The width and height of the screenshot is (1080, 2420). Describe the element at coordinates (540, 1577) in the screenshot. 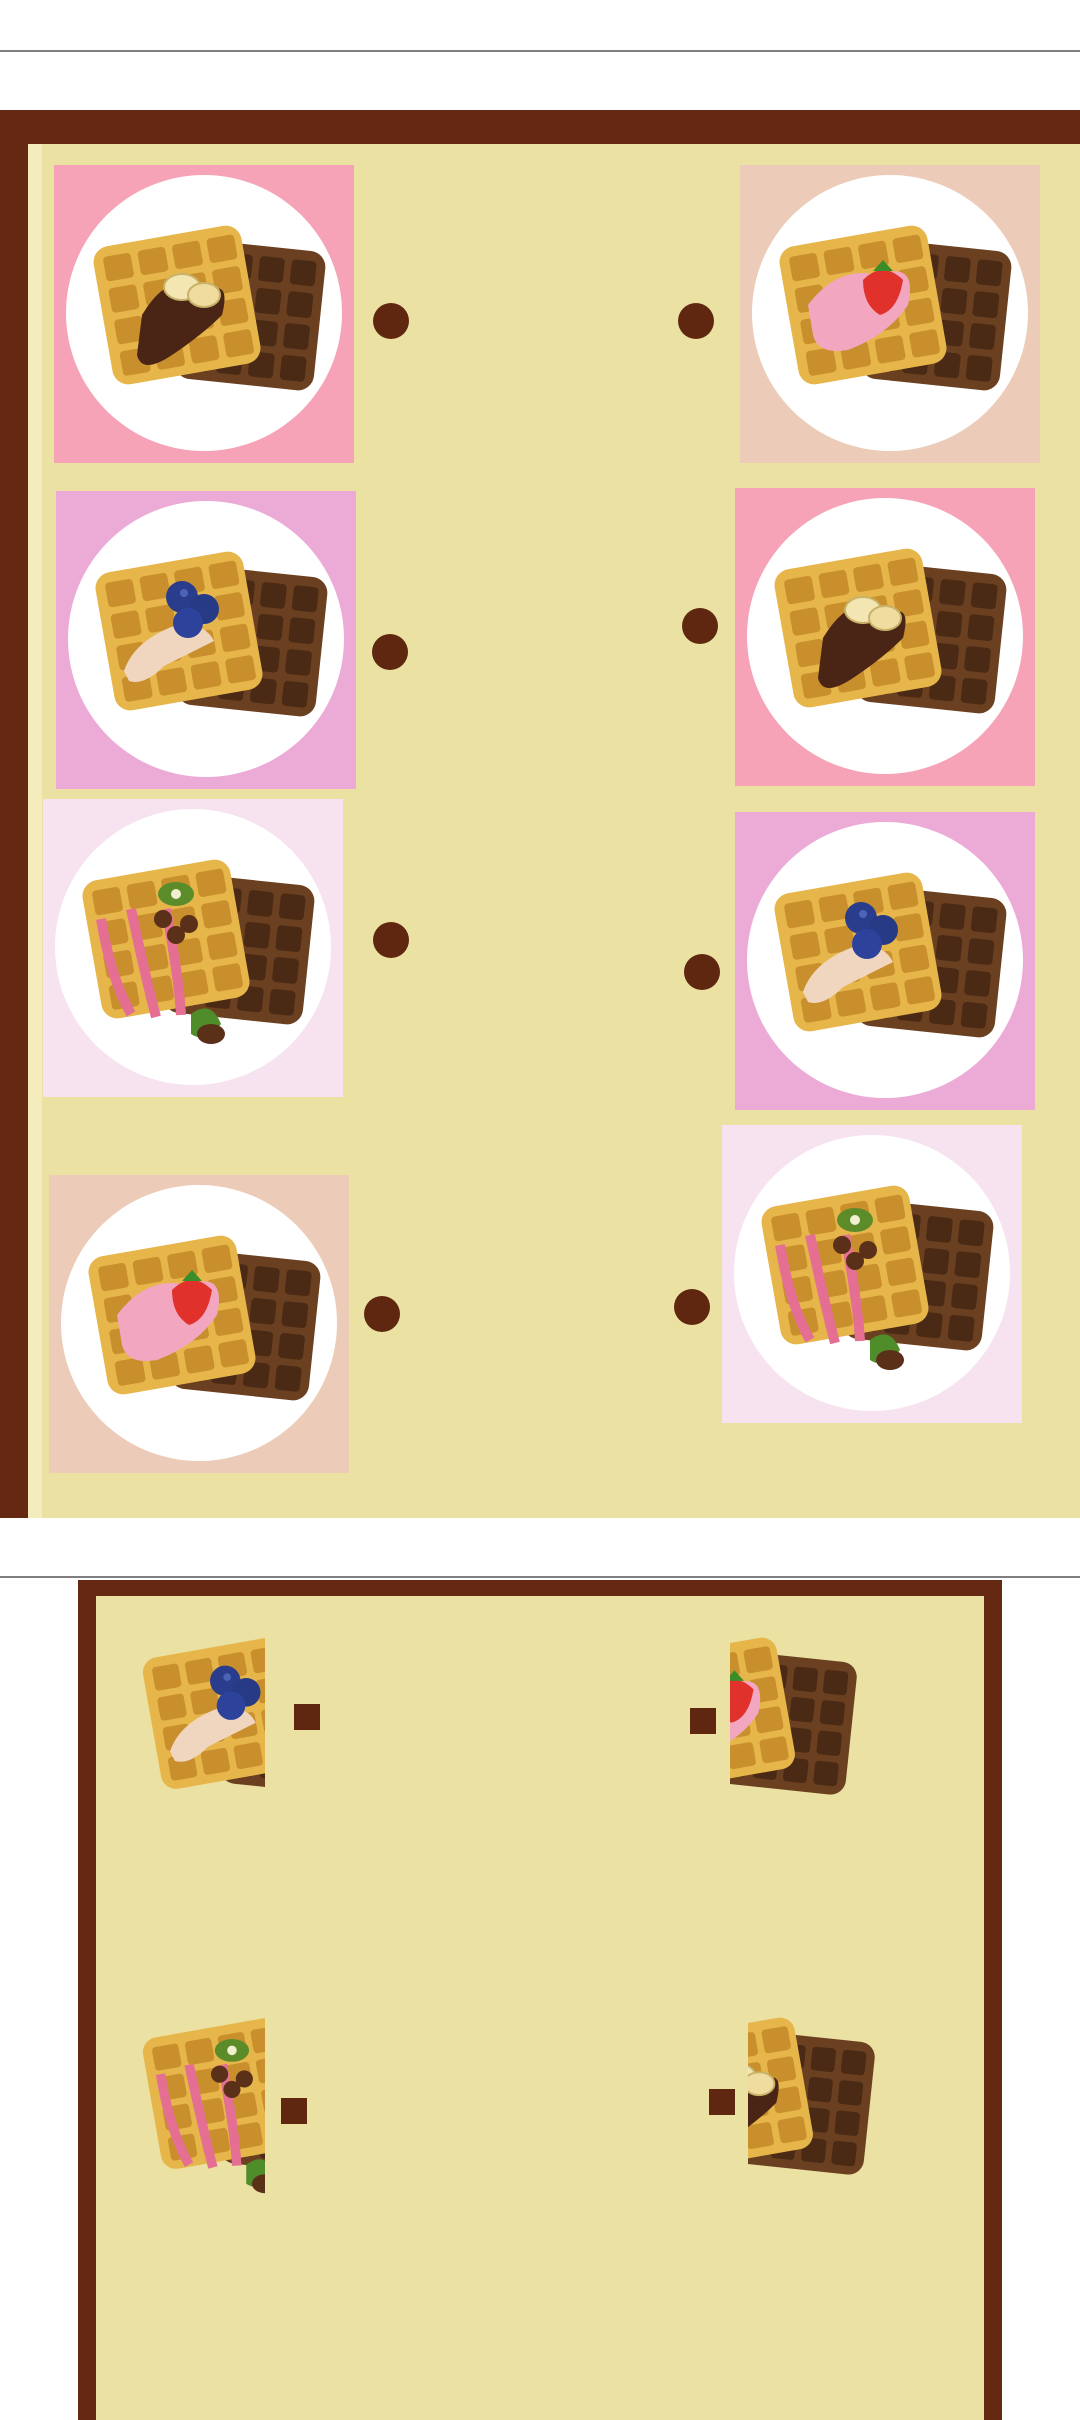

I see `divider-middle` at that location.